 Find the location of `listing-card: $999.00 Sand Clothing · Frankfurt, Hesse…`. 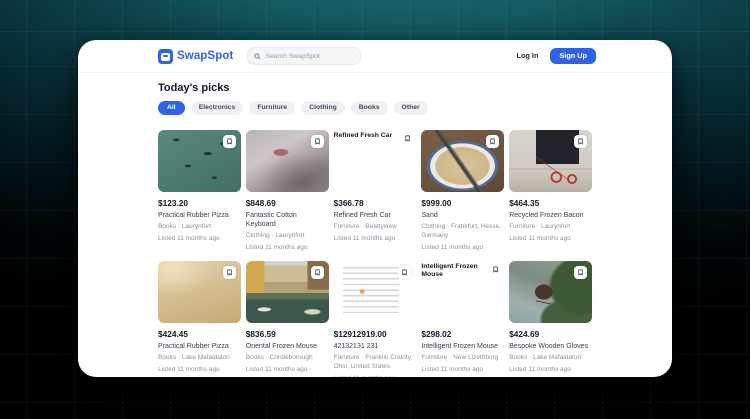

listing-card: $999.00 Sand Clothing · Frankfurt, Hesse… is located at coordinates (463, 190).